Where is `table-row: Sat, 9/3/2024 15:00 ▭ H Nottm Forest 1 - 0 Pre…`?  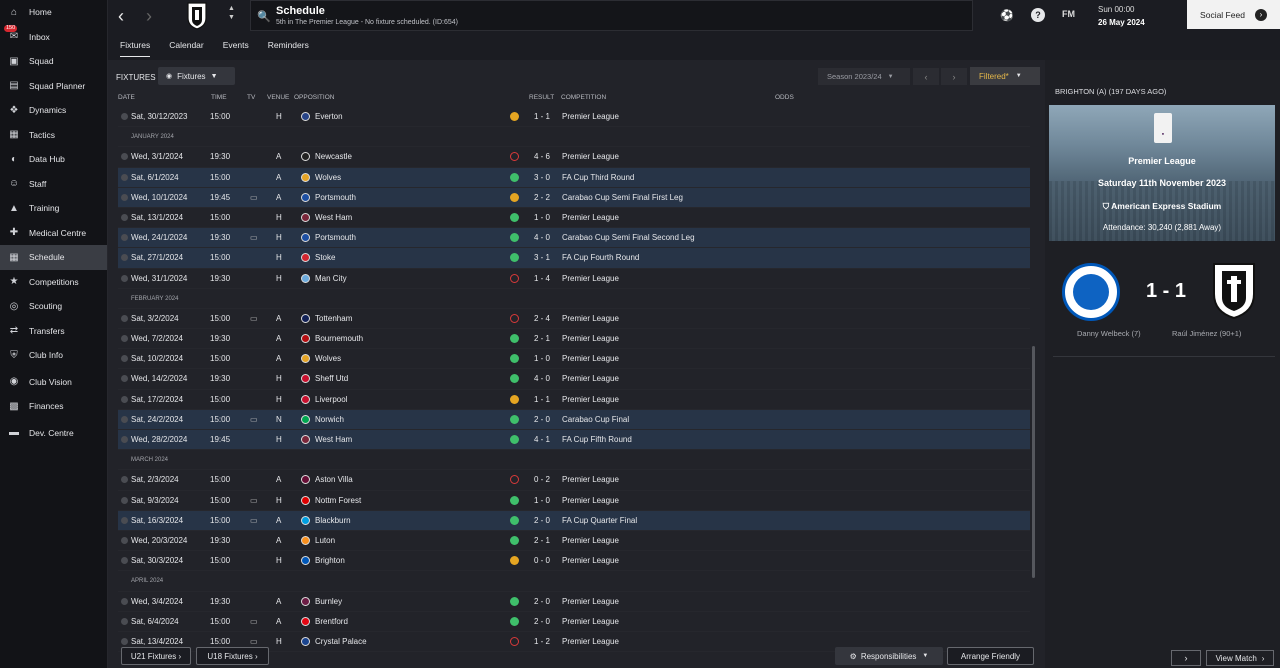
table-row: Sat, 9/3/2024 15:00 ▭ H Nottm Forest 1 - 0 Pre… is located at coordinates (574, 501).